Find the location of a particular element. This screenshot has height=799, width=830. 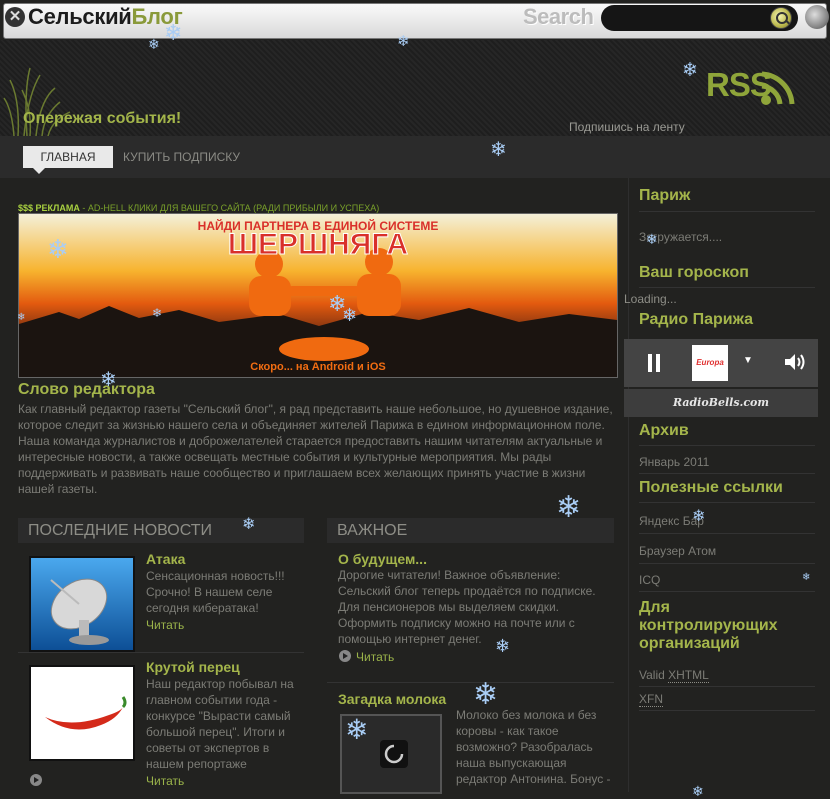

site-tagline: Опережая события! is located at coordinates (102, 118).